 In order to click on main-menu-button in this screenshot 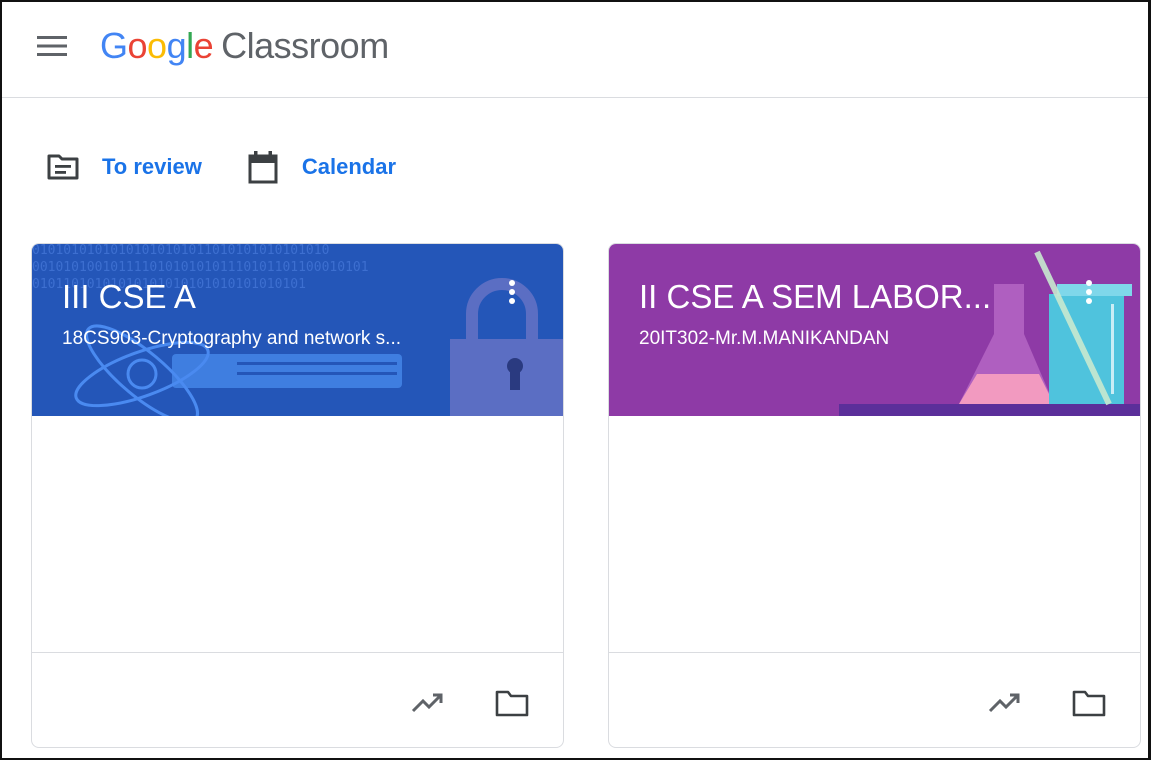, I will do `click(52, 46)`.